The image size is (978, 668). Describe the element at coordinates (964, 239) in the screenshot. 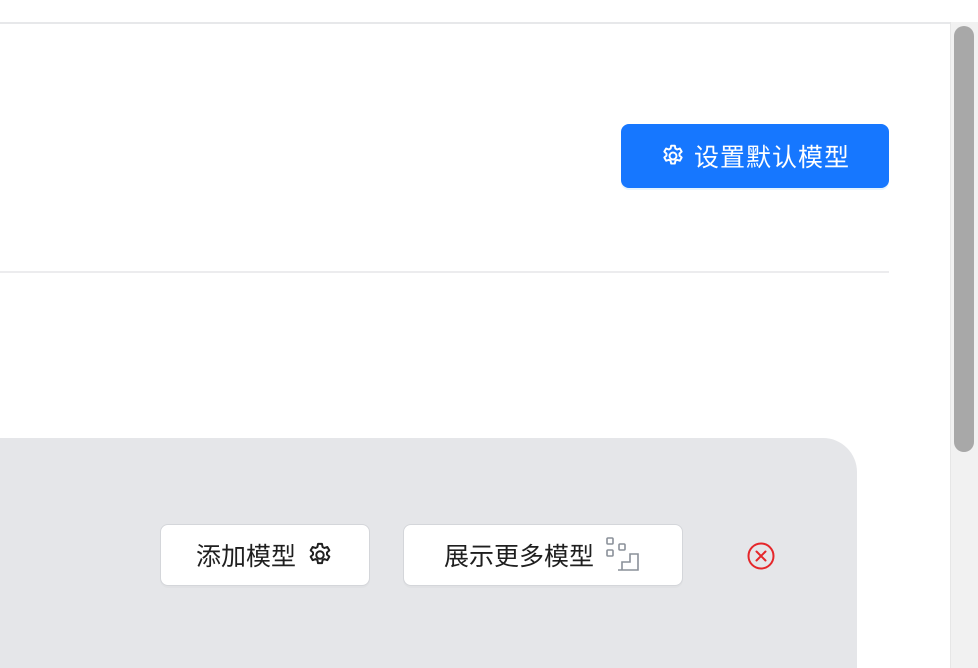

I see `scrollbar-thumb` at that location.